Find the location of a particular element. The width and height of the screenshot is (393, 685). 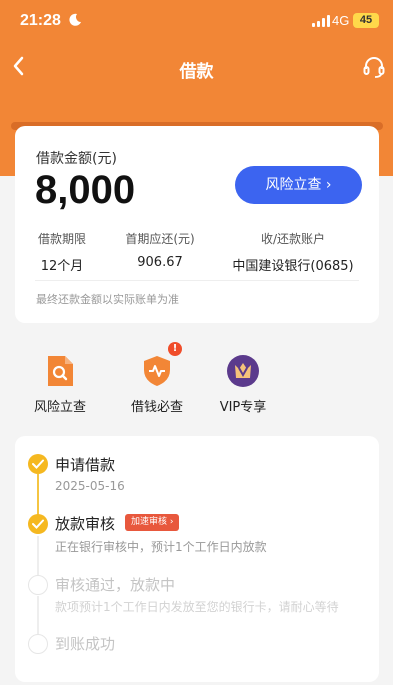

step-review-title: 放款审核 is located at coordinates (85, 524).